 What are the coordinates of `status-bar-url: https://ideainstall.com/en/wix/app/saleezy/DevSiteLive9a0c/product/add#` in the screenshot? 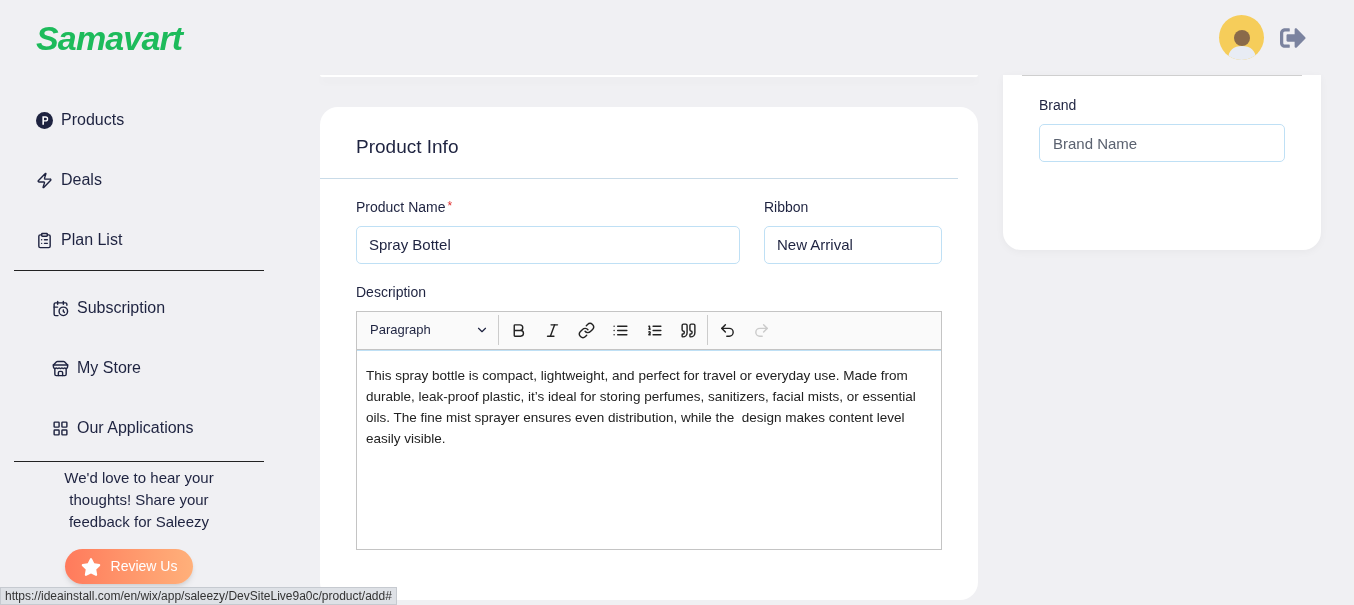 It's located at (198, 596).